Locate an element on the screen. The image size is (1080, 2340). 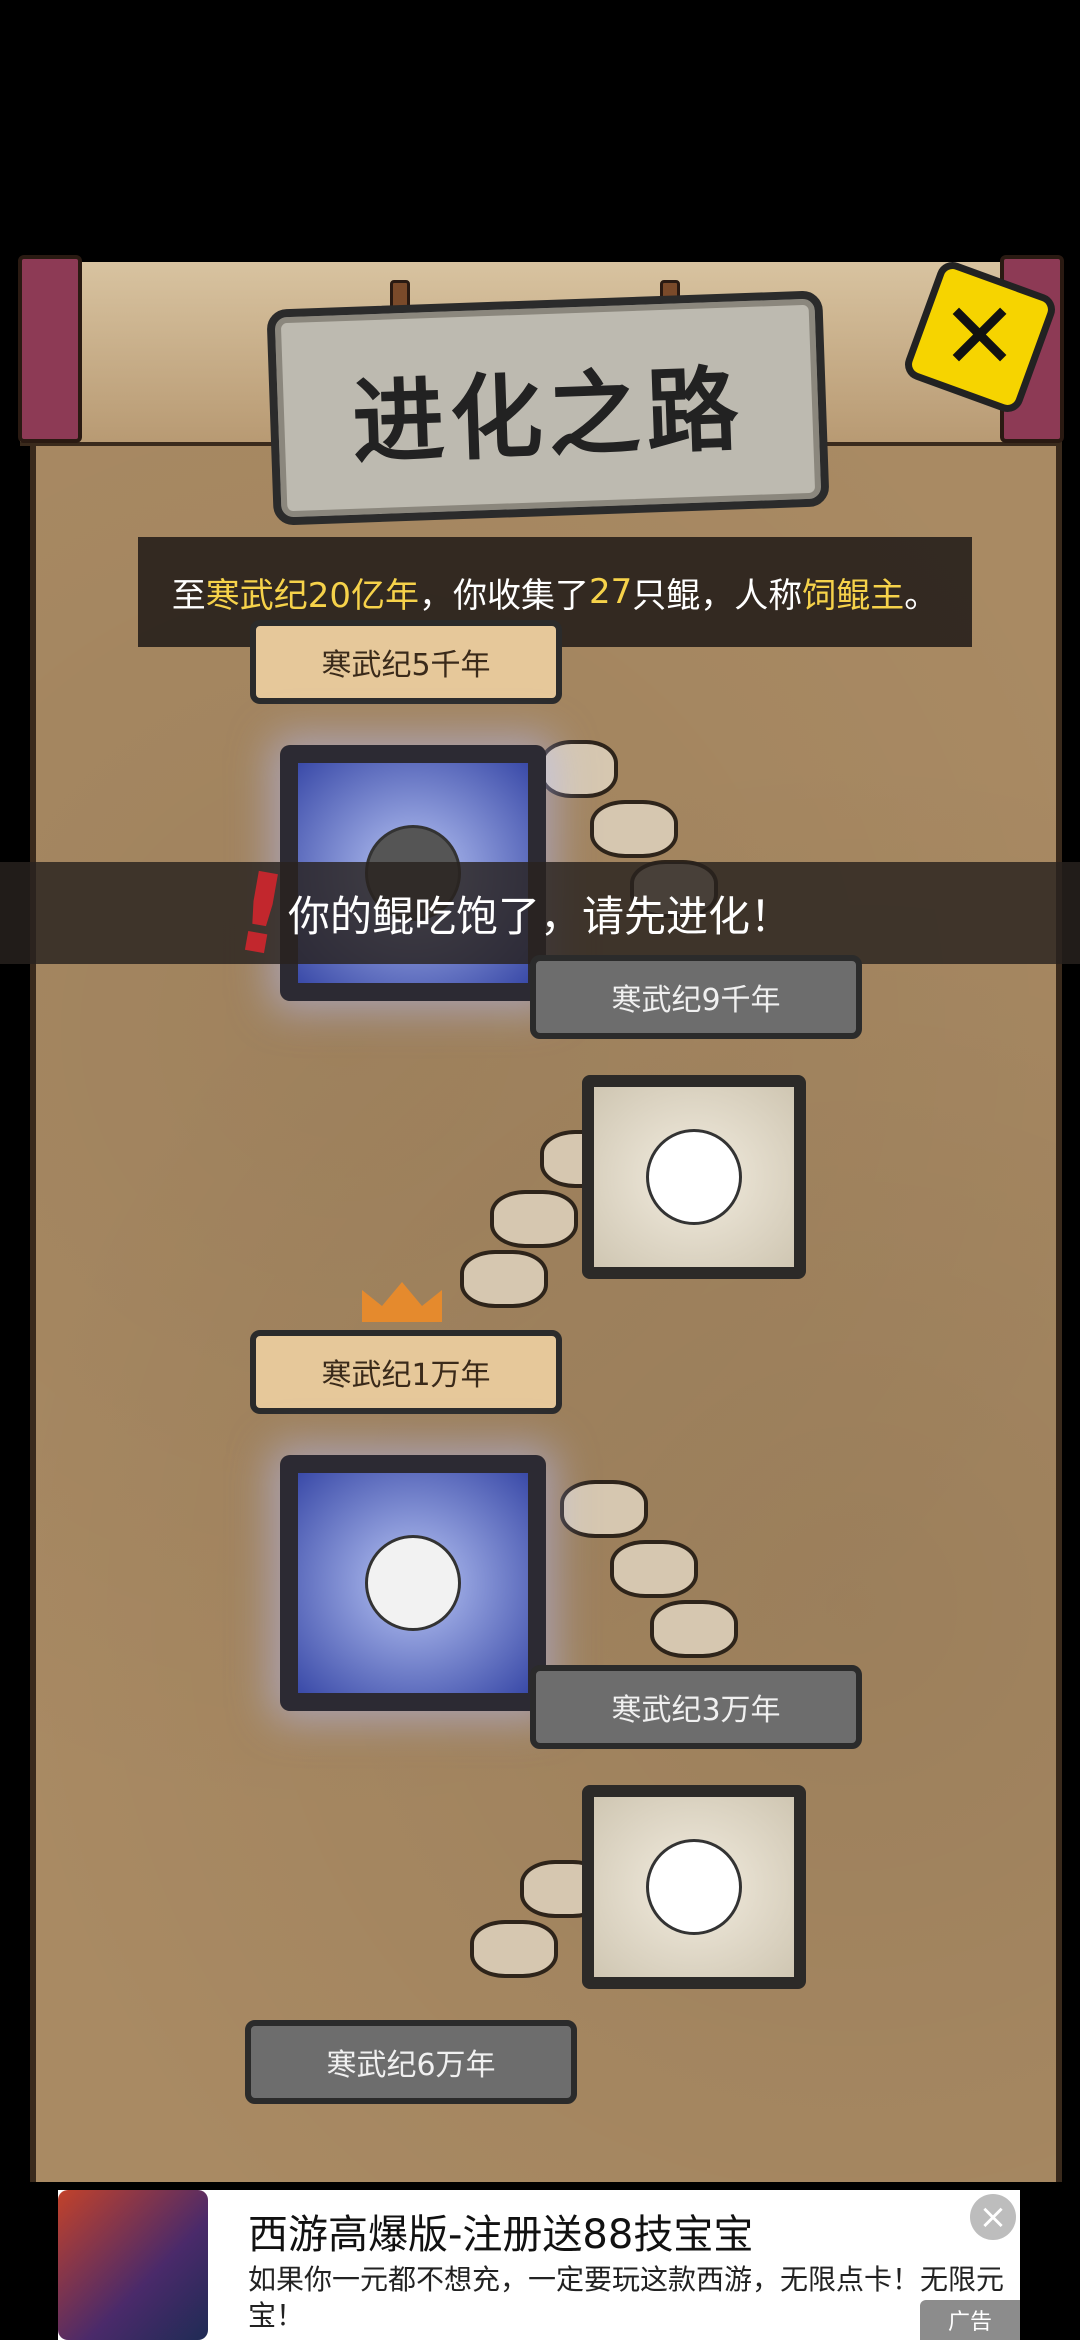
banner-text: 至 is located at coordinates (188, 595).